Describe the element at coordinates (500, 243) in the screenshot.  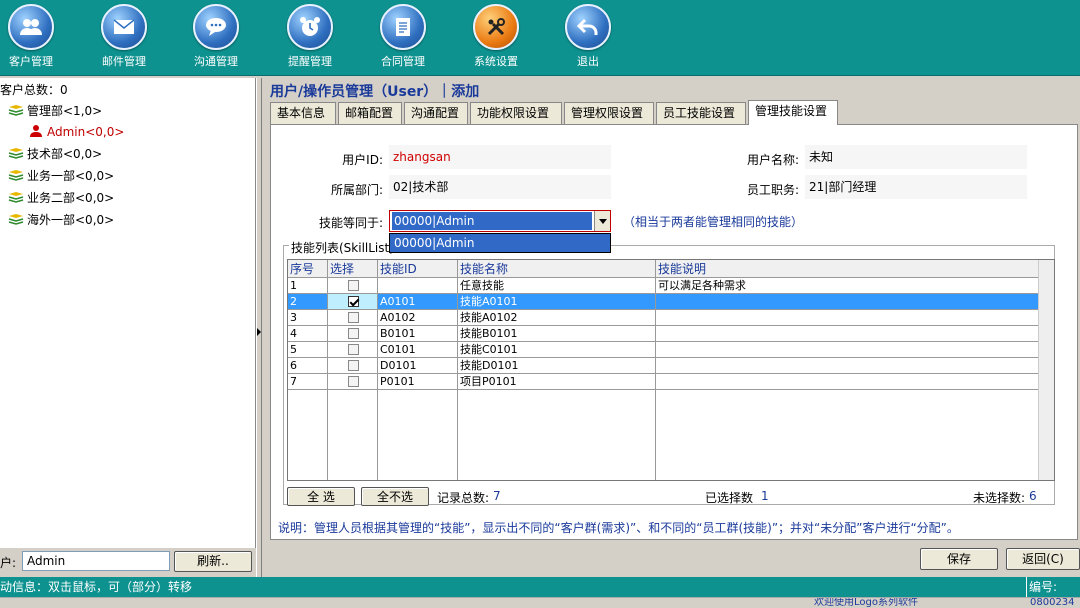
I see `dropdown-option: 00000|Admin` at that location.